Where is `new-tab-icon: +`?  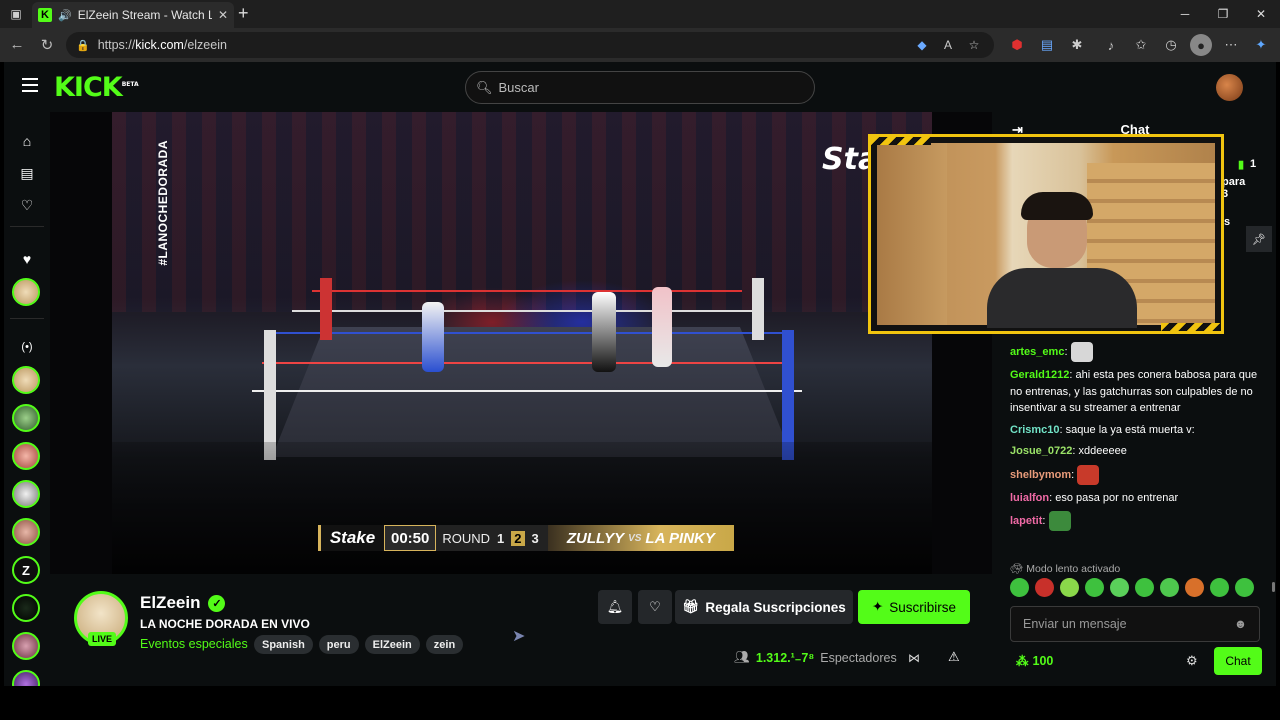
new-tab-icon: + is located at coordinates (243, 13).